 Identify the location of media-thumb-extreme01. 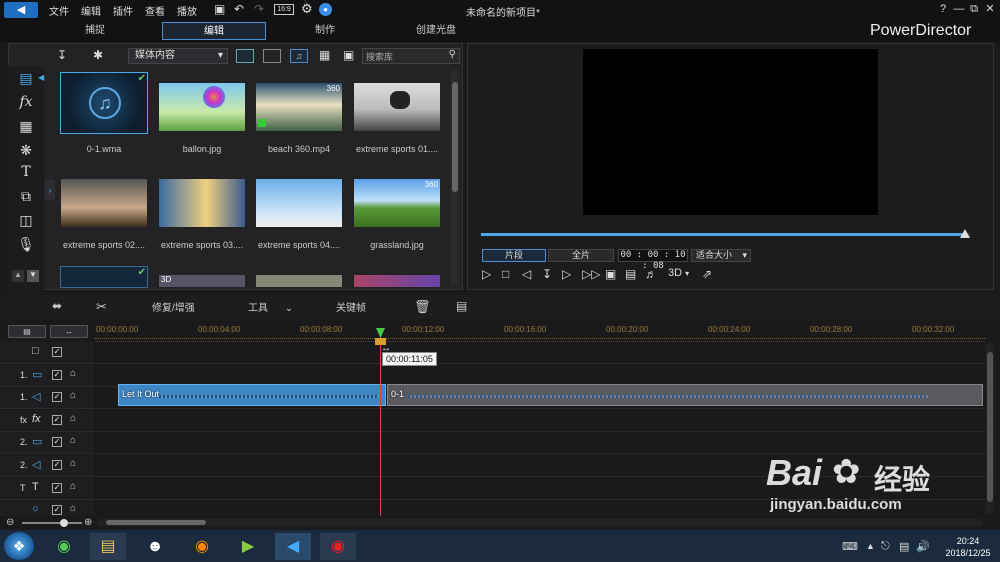
(397, 107).